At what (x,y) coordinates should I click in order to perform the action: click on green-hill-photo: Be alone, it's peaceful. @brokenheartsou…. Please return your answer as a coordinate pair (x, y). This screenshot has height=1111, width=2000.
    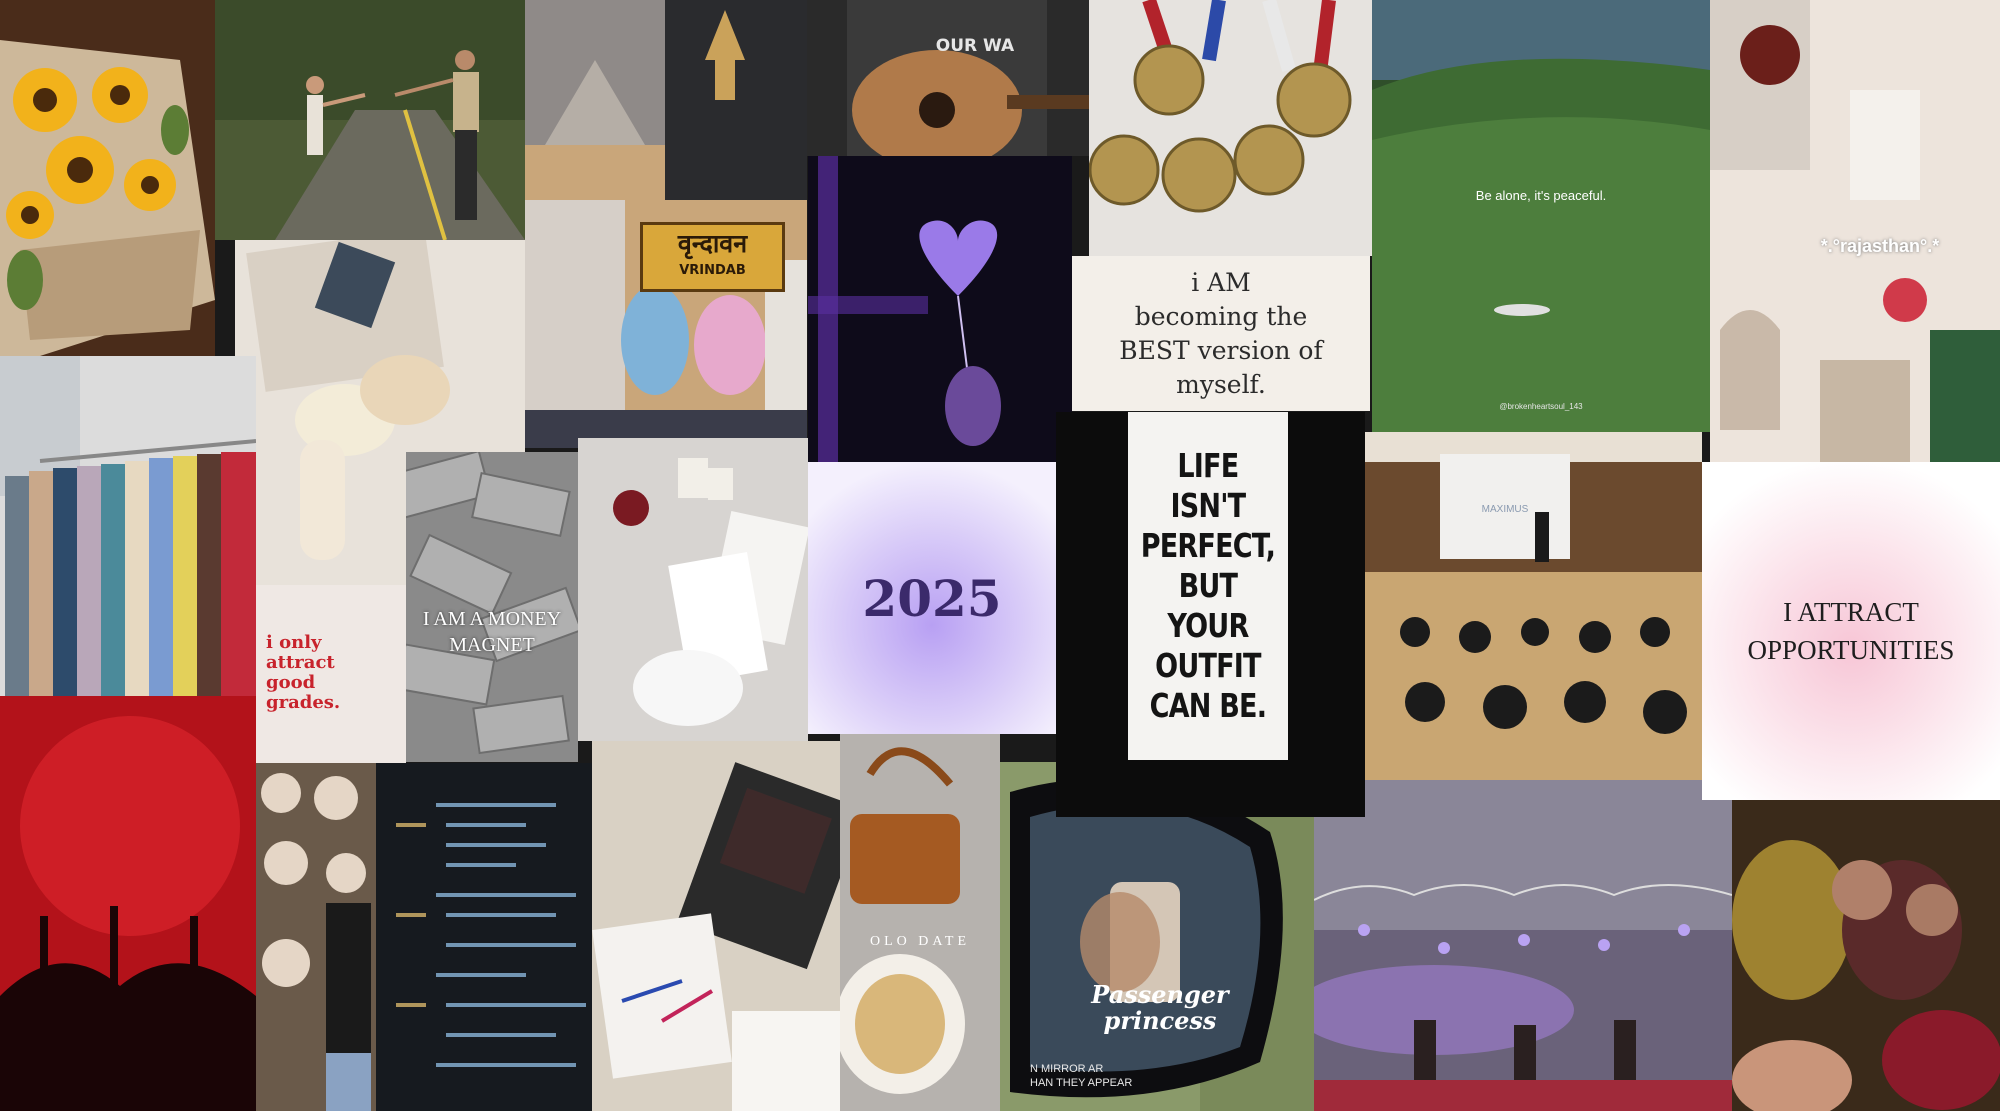
    Looking at the image, I should click on (1541, 216).